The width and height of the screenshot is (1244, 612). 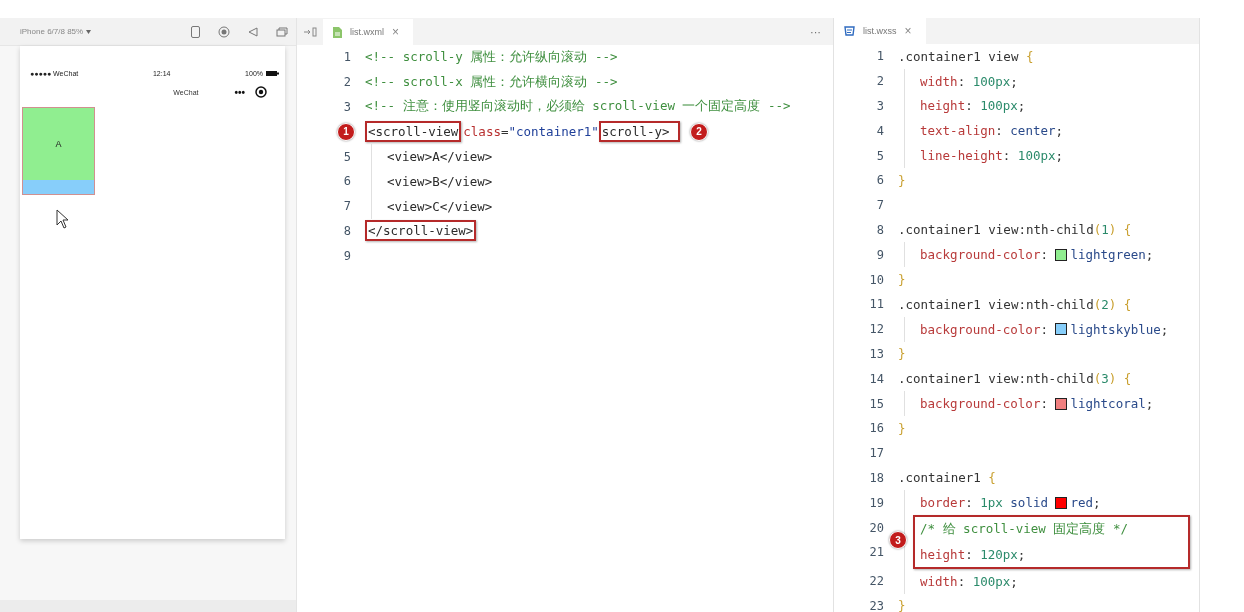 I want to click on code-text: .container1 view:nth-child(3) {, so click(x=1015, y=379).